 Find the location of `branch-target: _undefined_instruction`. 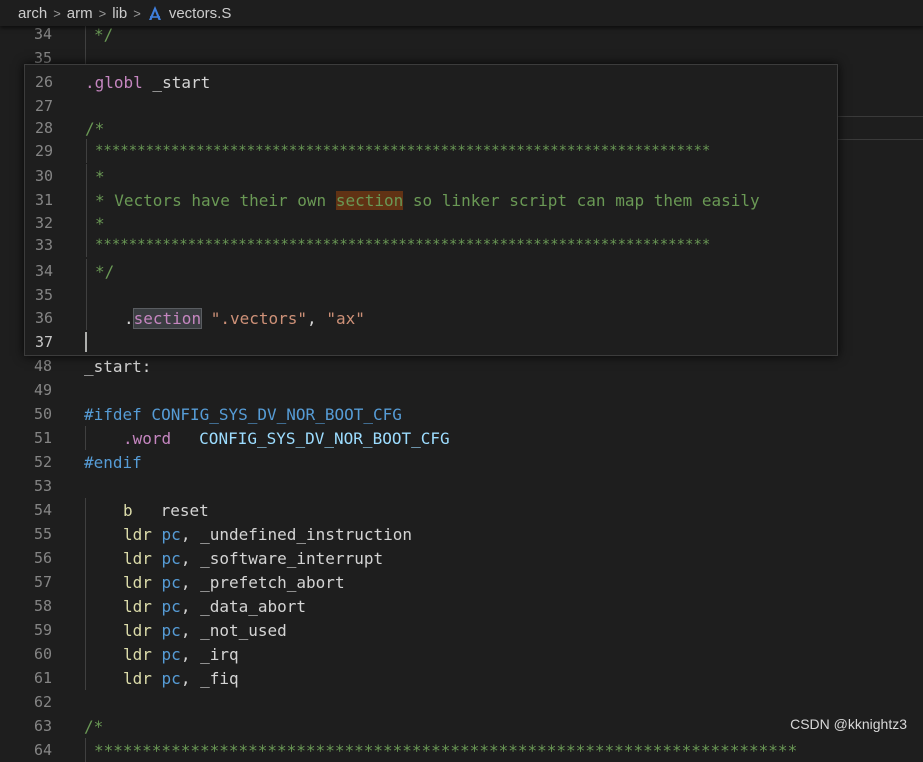

branch-target: _undefined_instruction is located at coordinates (306, 534).